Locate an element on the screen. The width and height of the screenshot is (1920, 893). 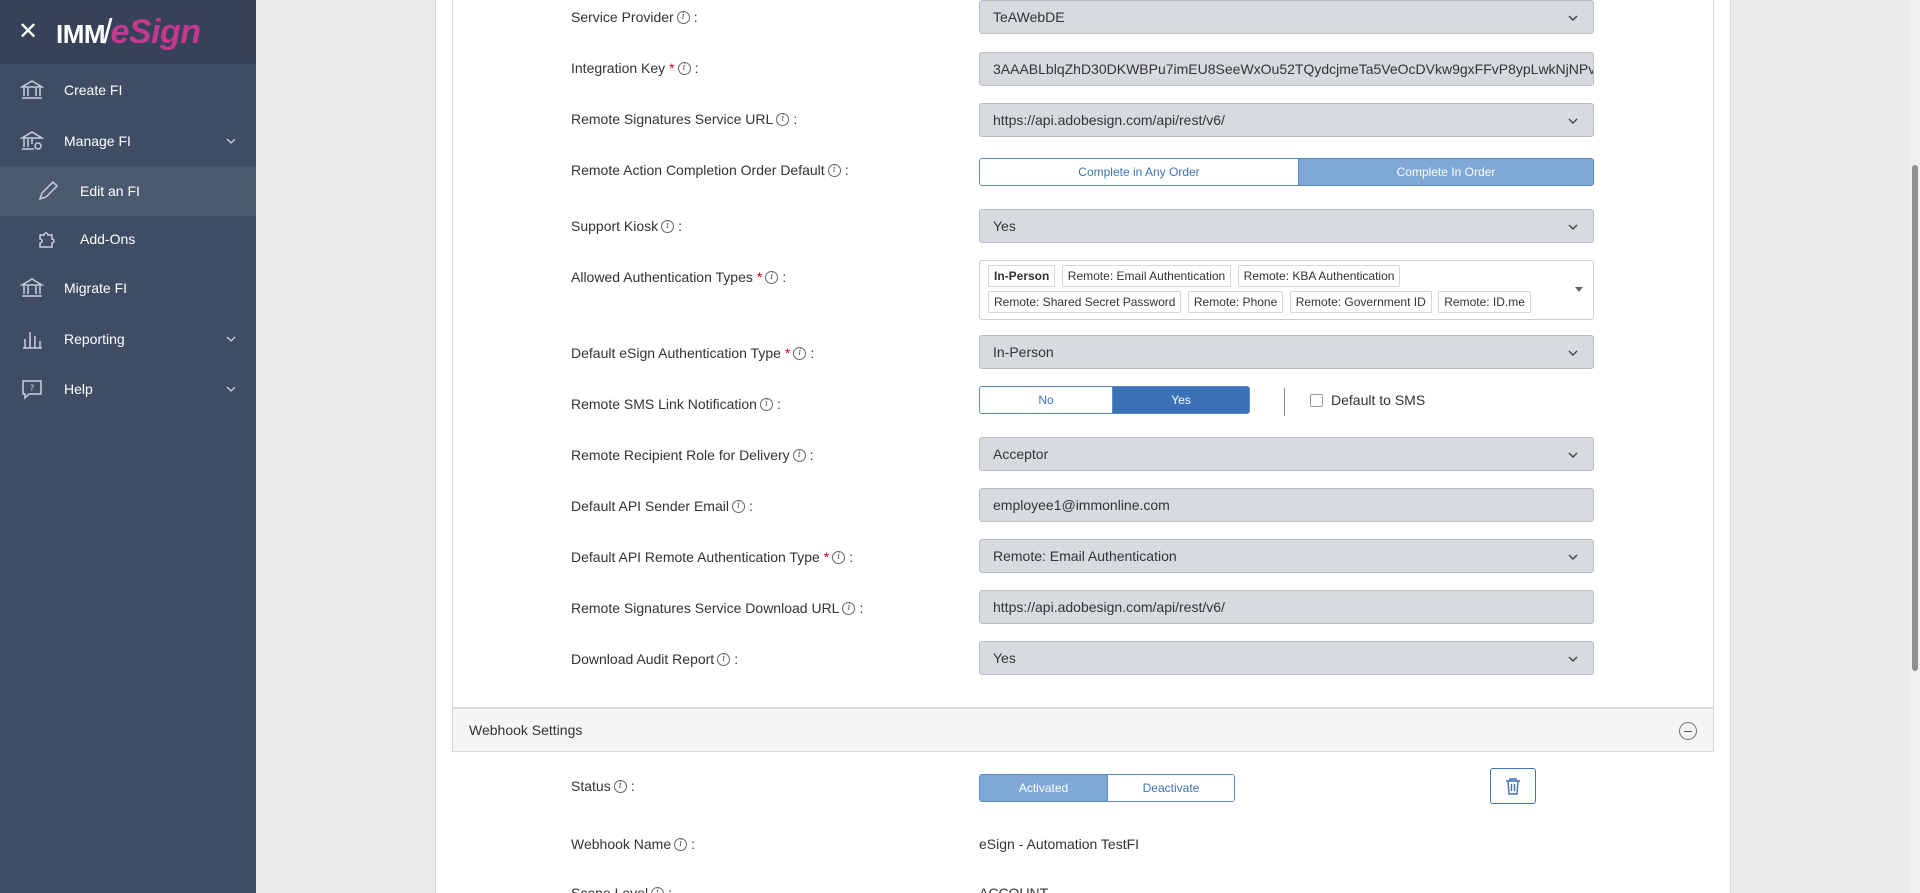
trash-icon is located at coordinates (1513, 786).